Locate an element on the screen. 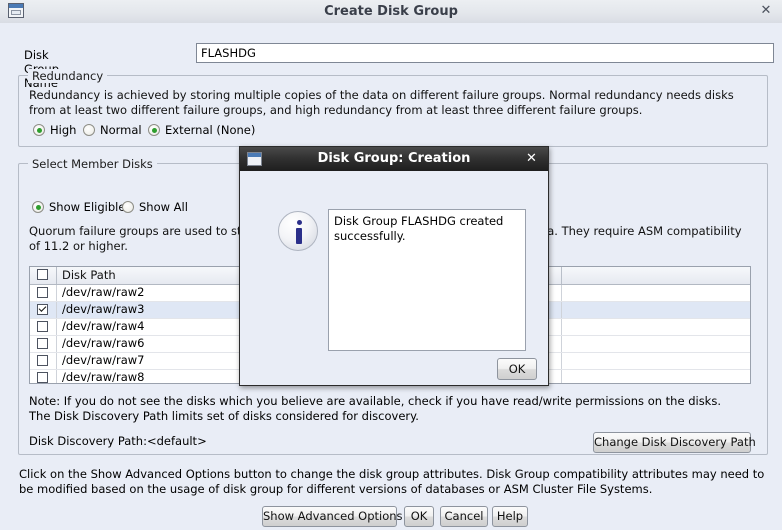 This screenshot has width=782, height=530. ok-button: OK is located at coordinates (419, 516).